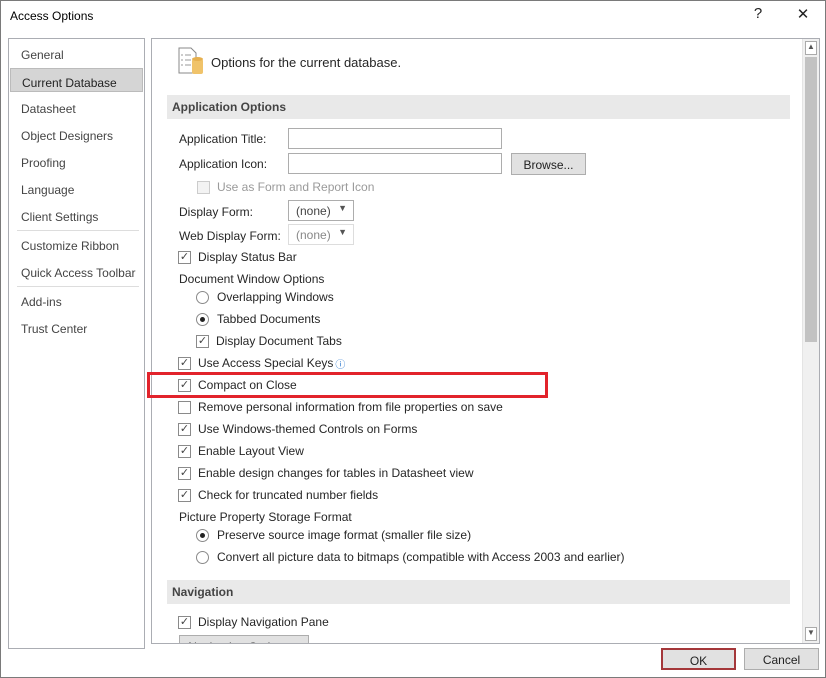 This screenshot has height=678, width=826. What do you see at coordinates (76, 300) in the screenshot?
I see `sidebar-item-add-ins: Add-ins` at bounding box center [76, 300].